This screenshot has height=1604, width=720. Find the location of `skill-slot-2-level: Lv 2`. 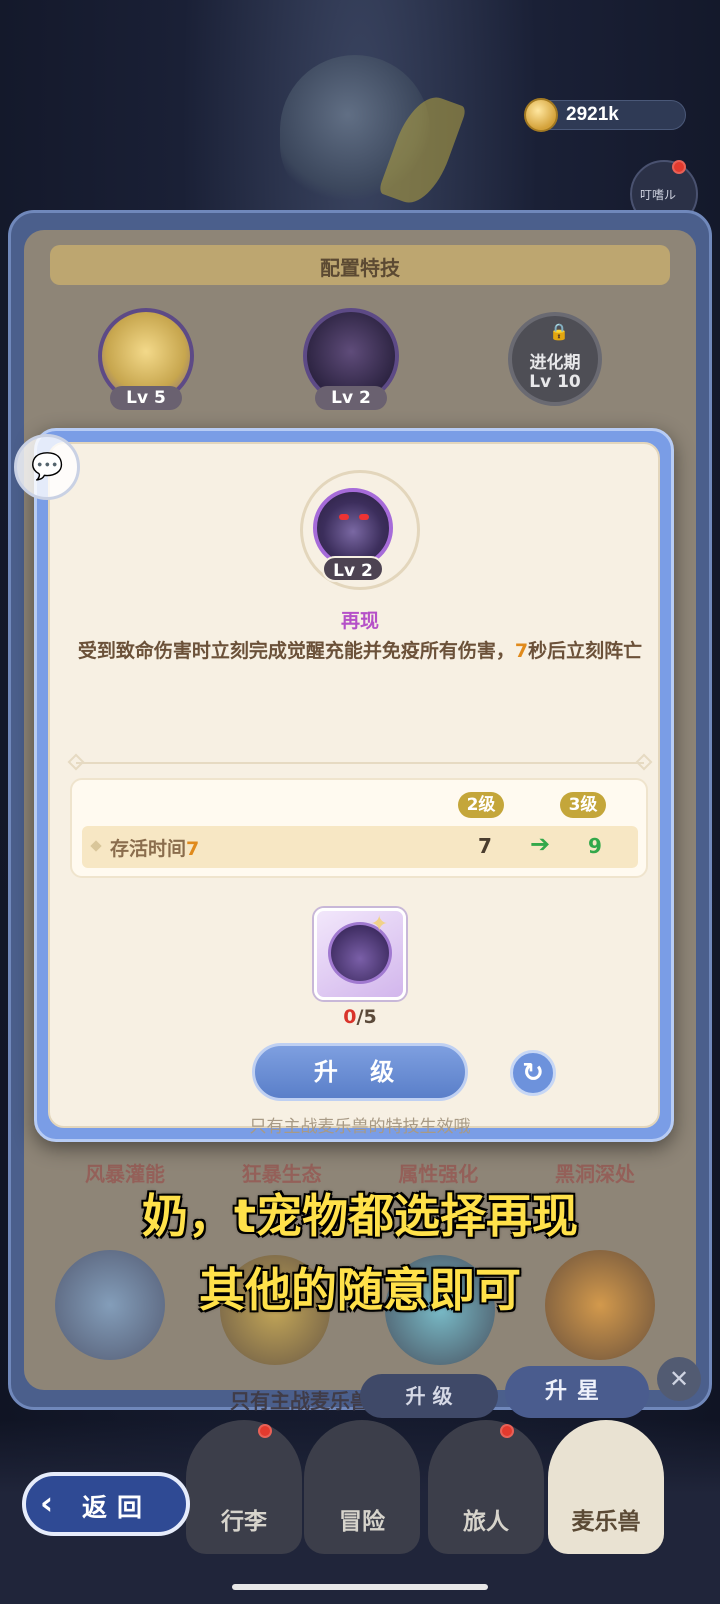

skill-slot-2-level: Lv 2 is located at coordinates (351, 398).